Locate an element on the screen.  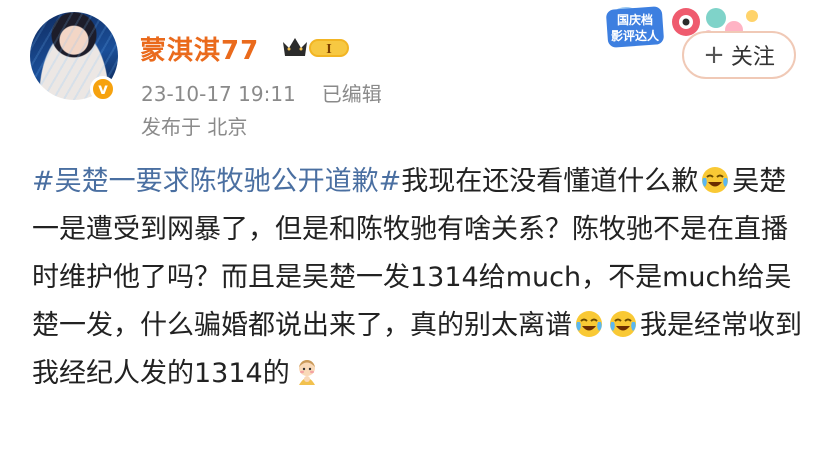
verified-badge-icon: v is located at coordinates (103, 89).